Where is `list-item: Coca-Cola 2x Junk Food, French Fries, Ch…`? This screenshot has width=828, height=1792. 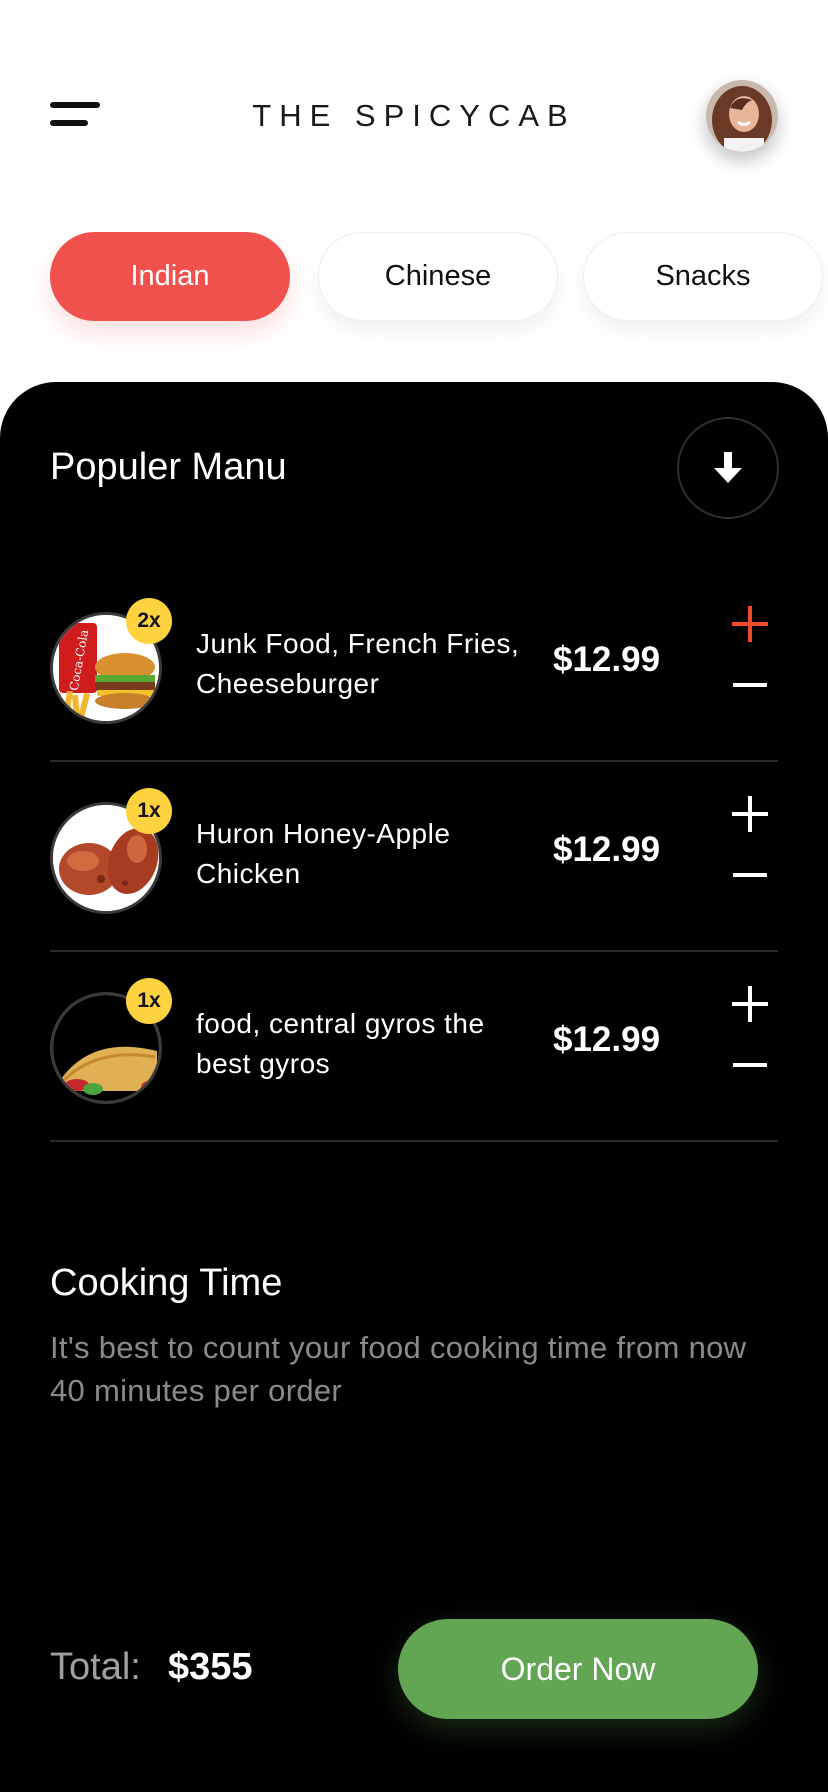 list-item: Coca-Cola 2x Junk Food, French Fries, Ch… is located at coordinates (414, 667).